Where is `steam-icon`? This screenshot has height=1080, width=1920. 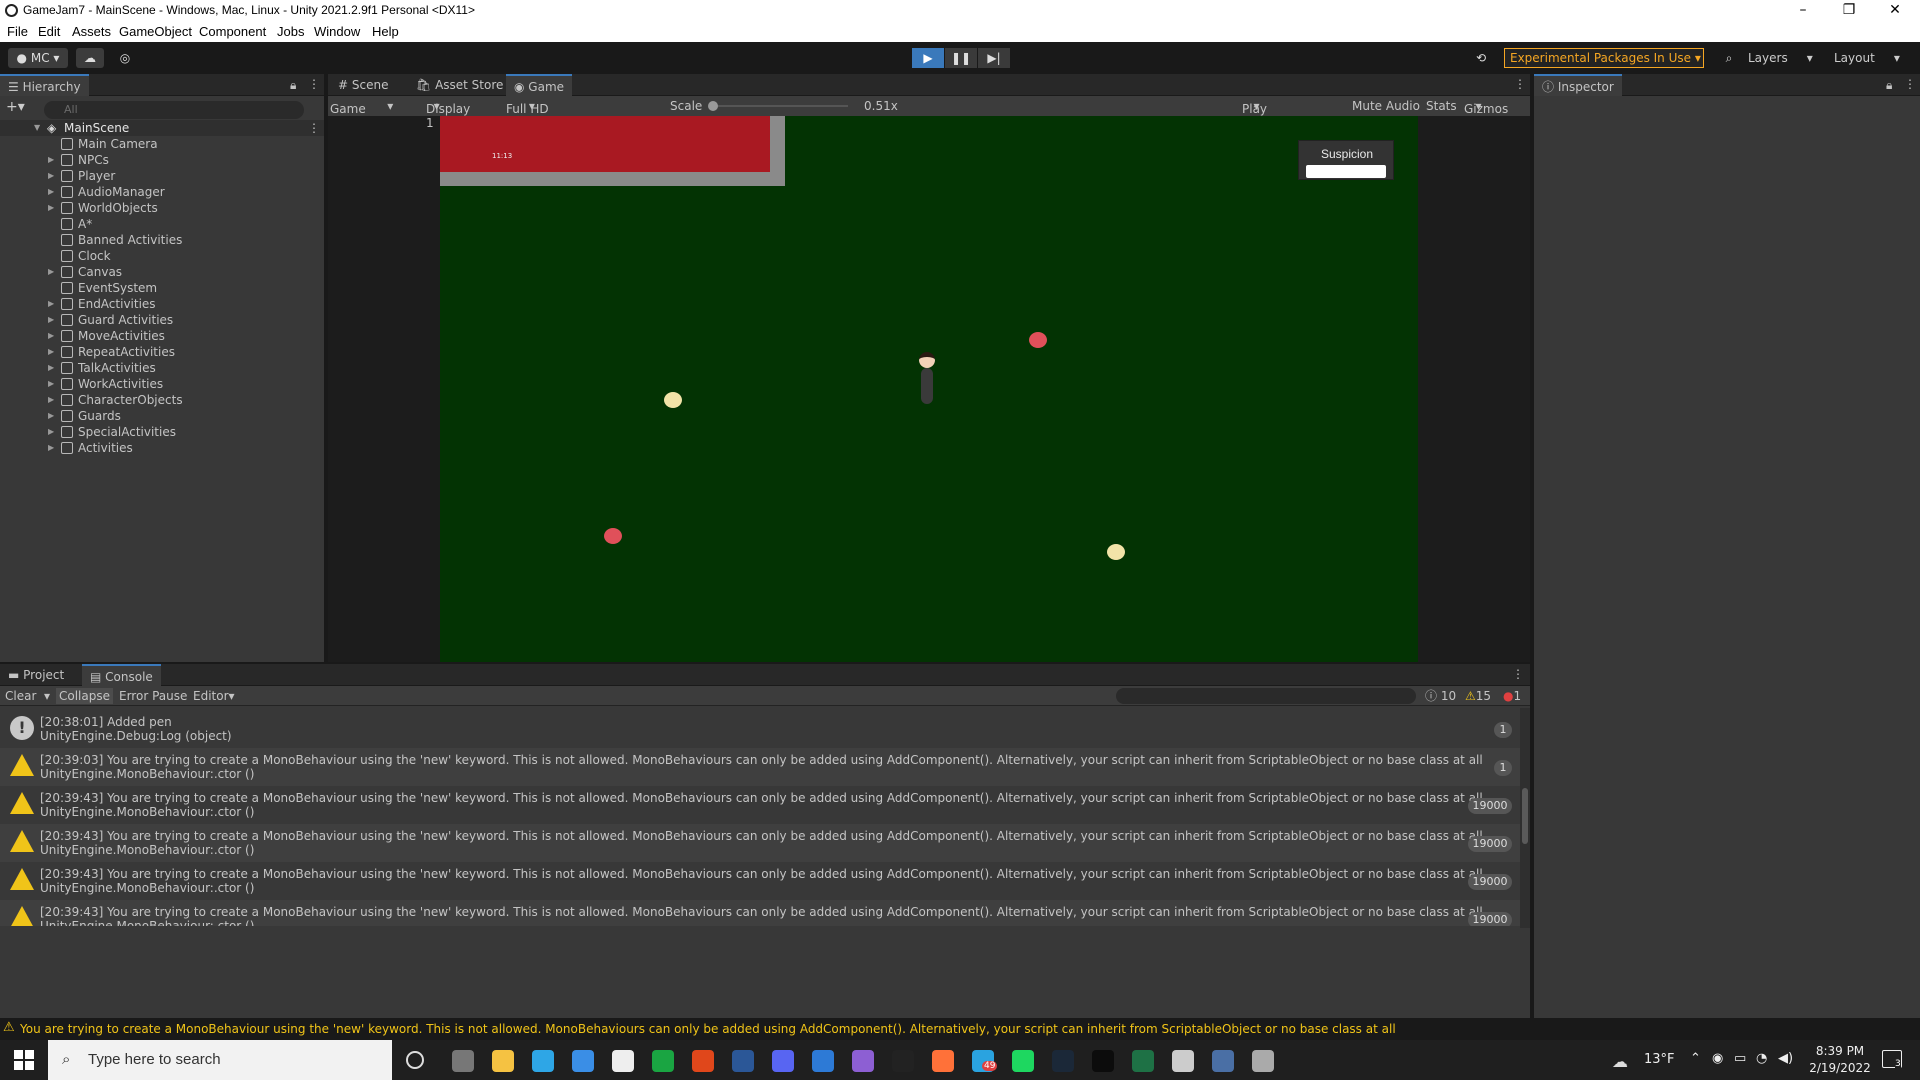 steam-icon is located at coordinates (1063, 1061).